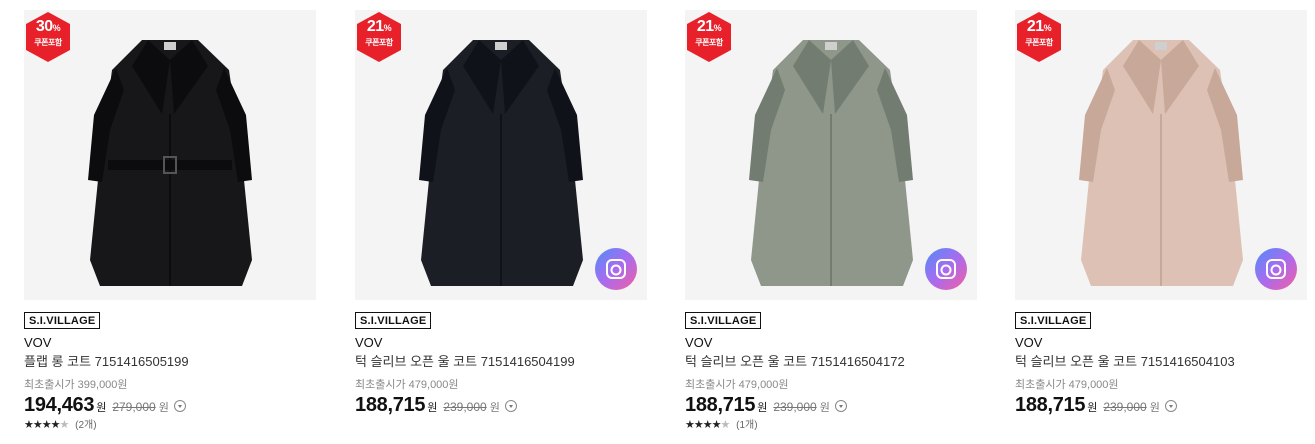  Describe the element at coordinates (170, 362) in the screenshot. I see `product-name: 플랩 롱 코트 7151416505199` at that location.